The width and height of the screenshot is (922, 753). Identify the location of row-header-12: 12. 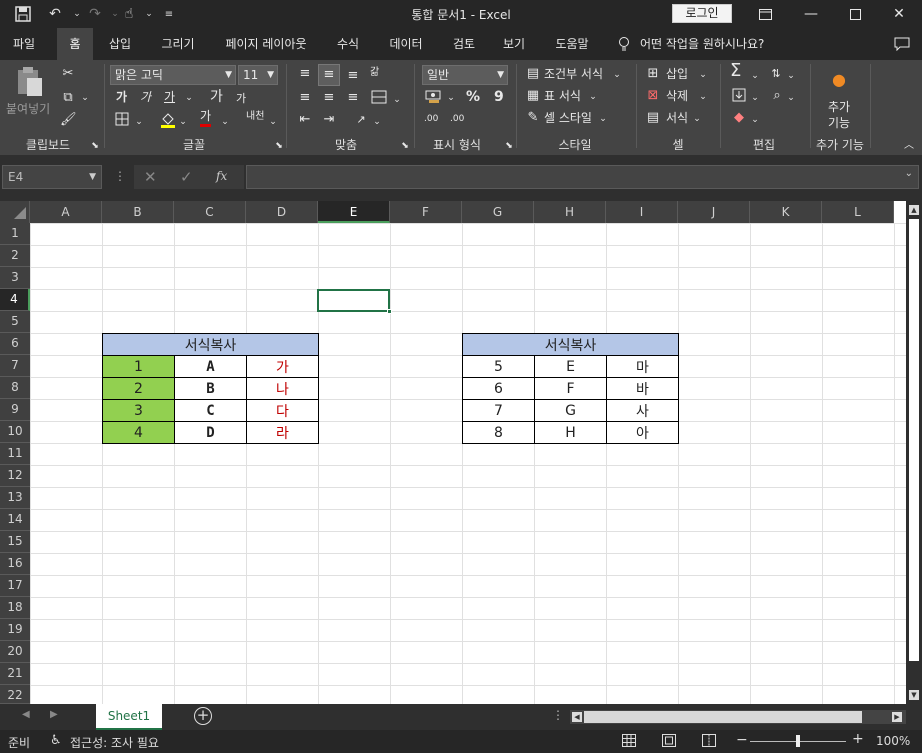
(15, 476).